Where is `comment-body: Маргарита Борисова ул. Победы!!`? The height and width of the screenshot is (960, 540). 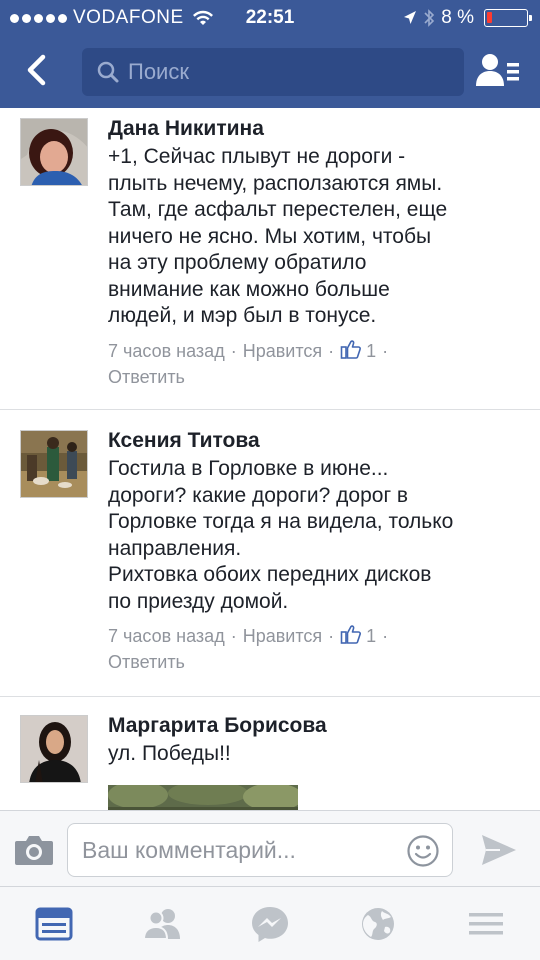 comment-body: Маргарита Борисова ул. Победы!! is located at coordinates (314, 740).